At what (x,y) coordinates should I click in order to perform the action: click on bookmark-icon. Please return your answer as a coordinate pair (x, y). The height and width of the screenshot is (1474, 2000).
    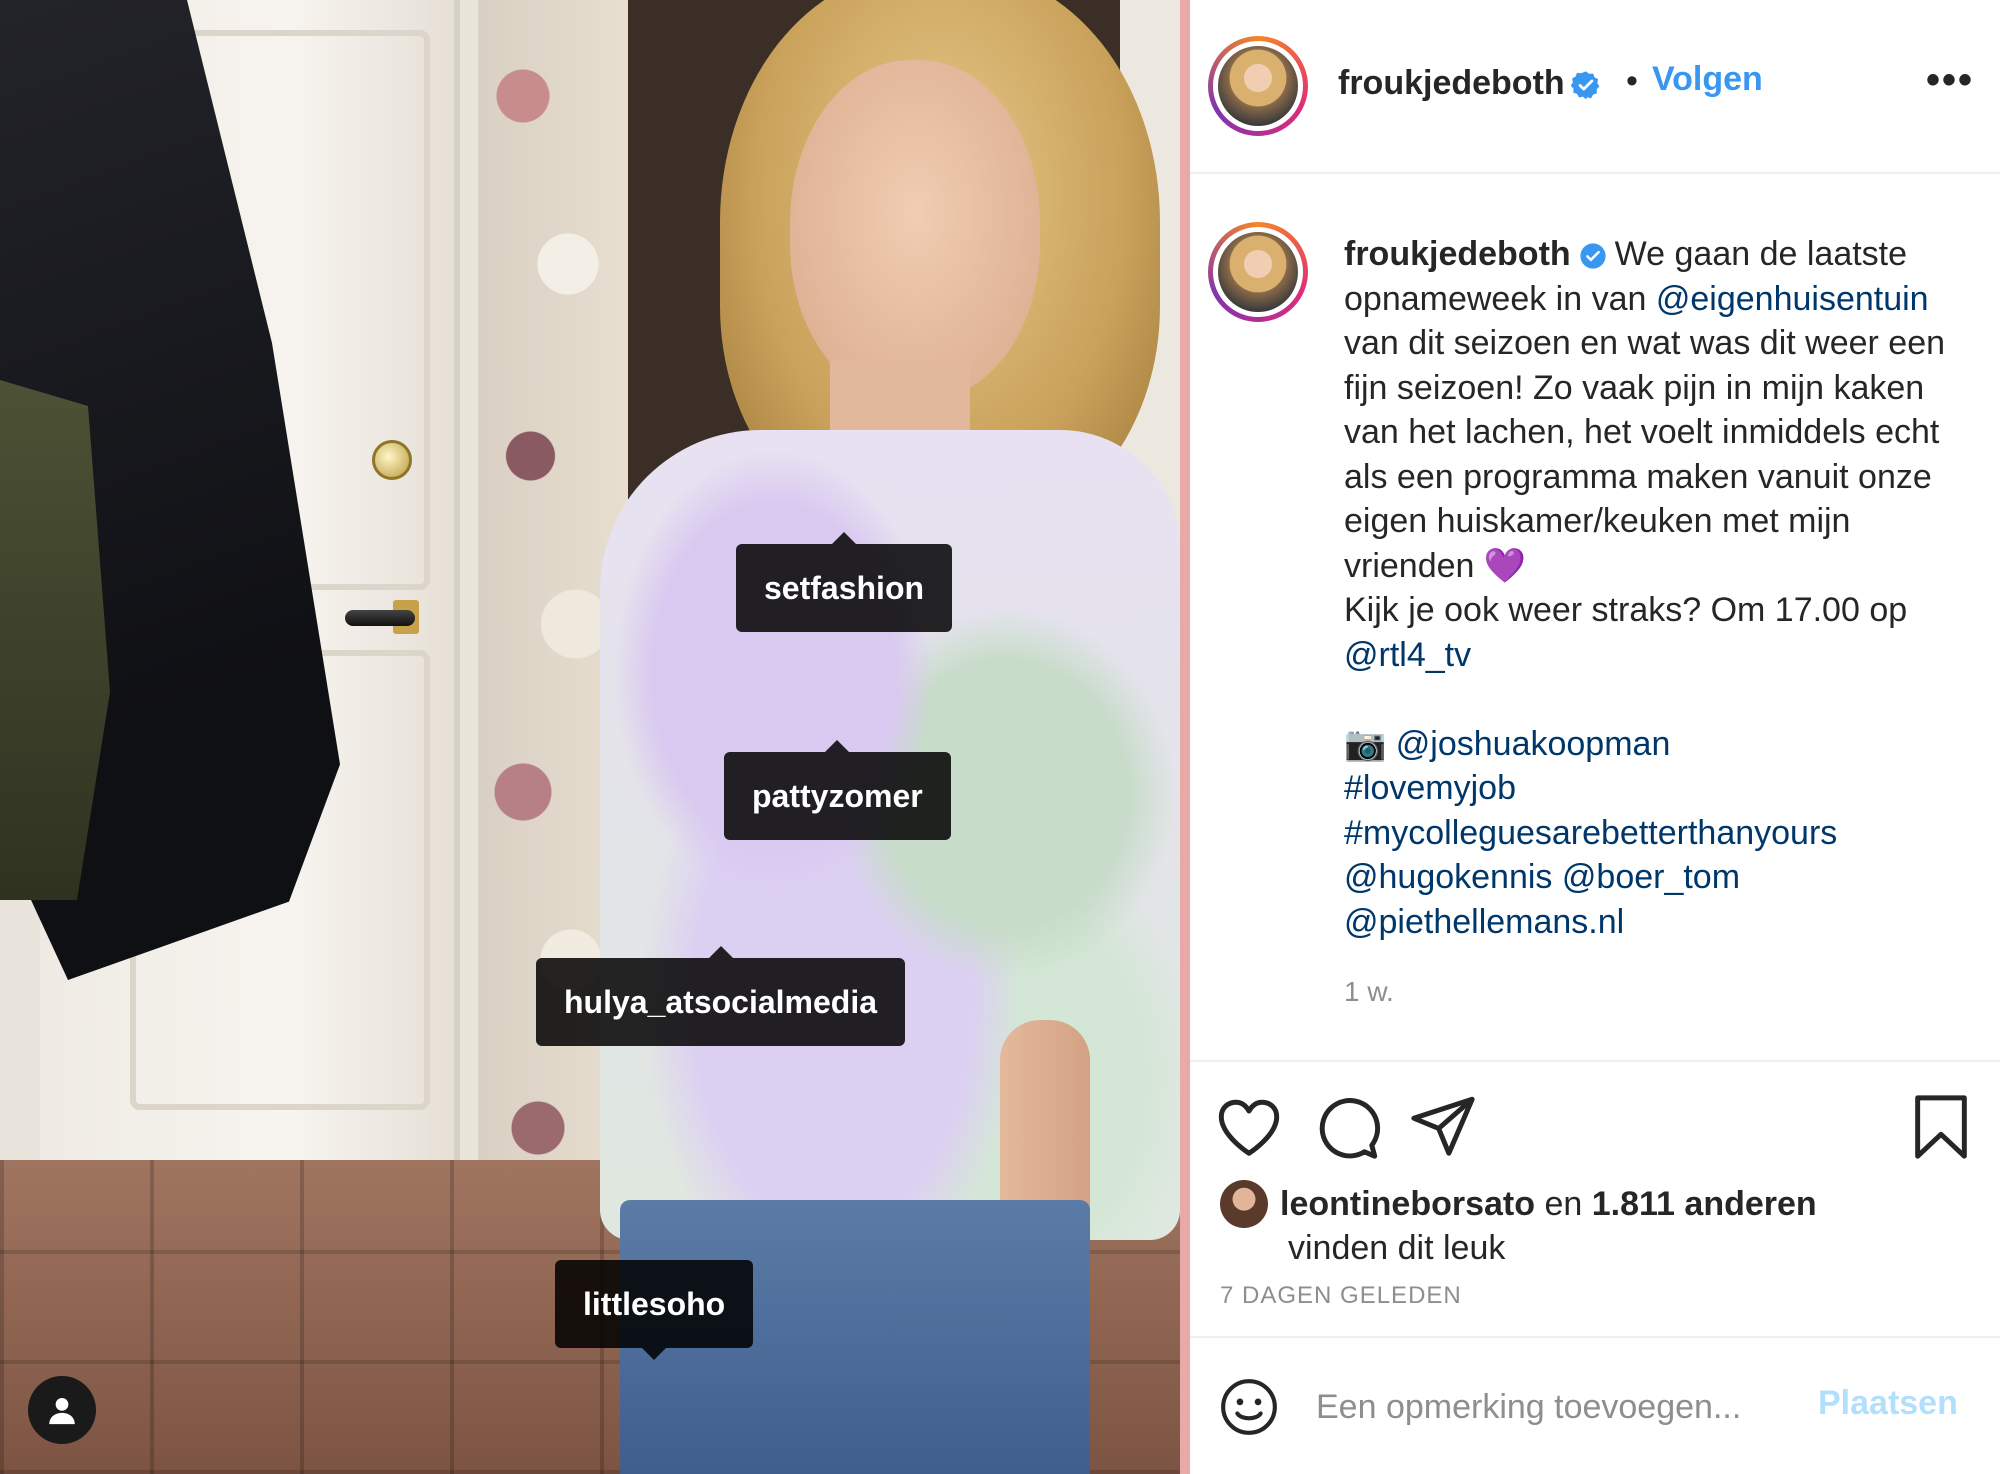
    Looking at the image, I should click on (1941, 1127).